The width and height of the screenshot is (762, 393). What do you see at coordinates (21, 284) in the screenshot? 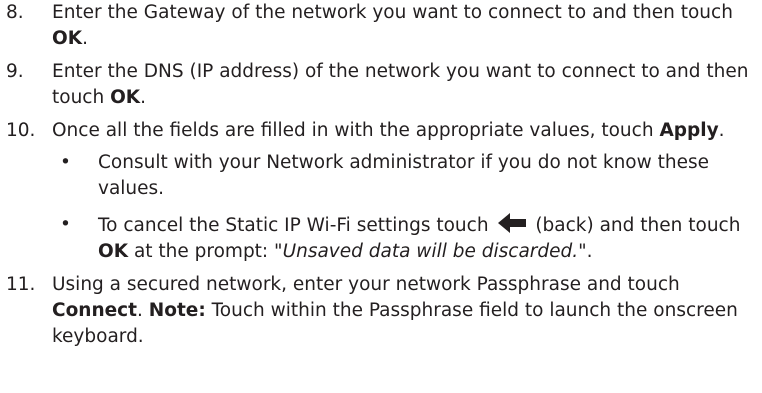
I see `step-number: 11.` at bounding box center [21, 284].